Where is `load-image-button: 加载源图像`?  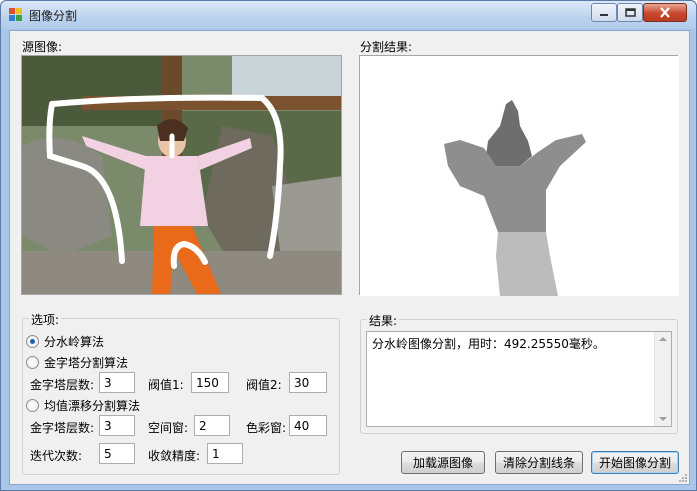
load-image-button: 加载源图像 is located at coordinates (443, 462).